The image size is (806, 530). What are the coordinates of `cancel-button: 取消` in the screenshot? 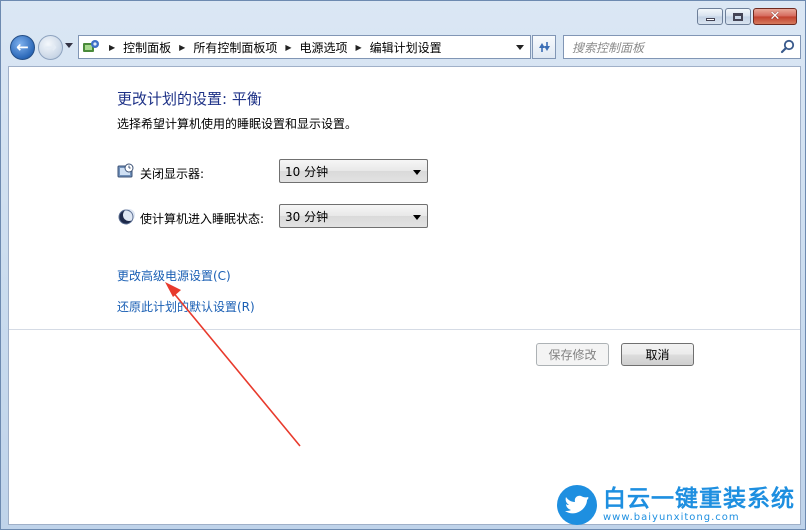 It's located at (657, 354).